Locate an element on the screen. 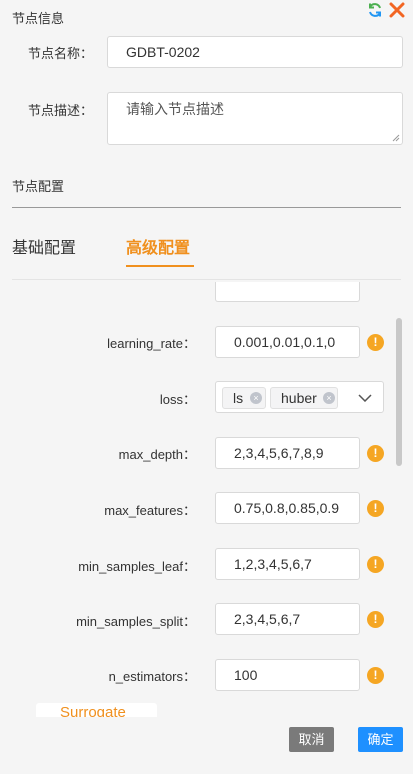  node-name-value: GDBT-0202 is located at coordinates (163, 52).